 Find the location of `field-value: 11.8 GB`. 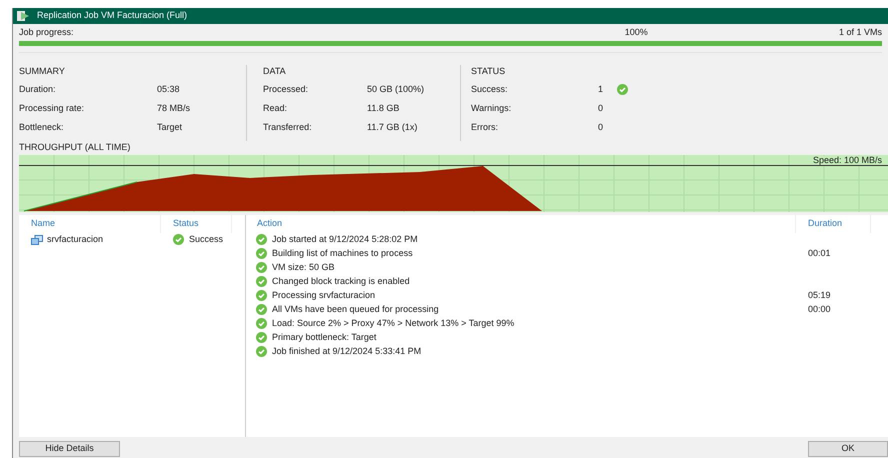

field-value: 11.8 GB is located at coordinates (383, 108).